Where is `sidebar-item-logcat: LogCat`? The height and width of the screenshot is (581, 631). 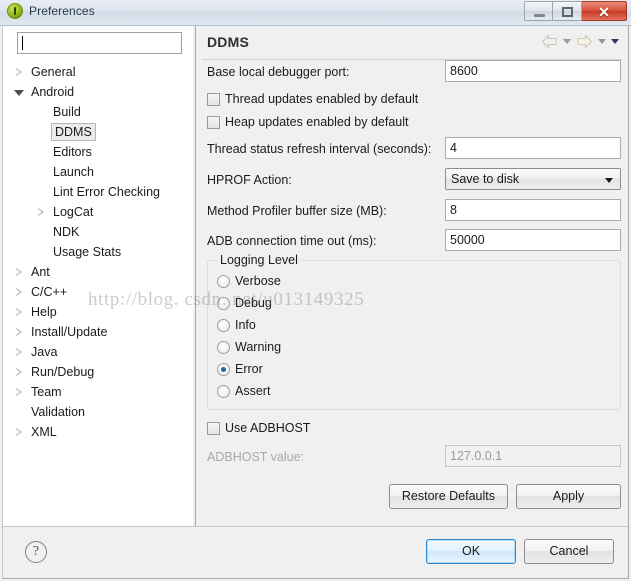 sidebar-item-logcat: LogCat is located at coordinates (98, 212).